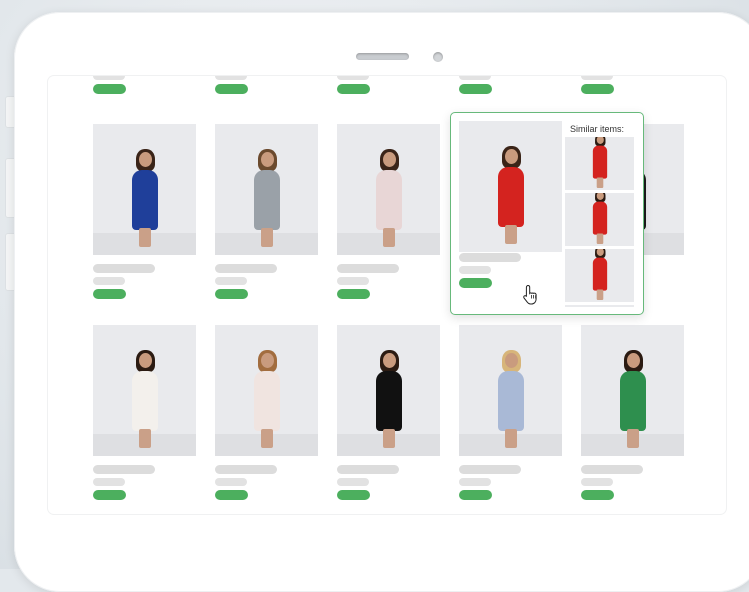 This screenshot has height=592, width=749. Describe the element at coordinates (597, 129) in the screenshot. I see `similar-items-title: Similar items:` at that location.